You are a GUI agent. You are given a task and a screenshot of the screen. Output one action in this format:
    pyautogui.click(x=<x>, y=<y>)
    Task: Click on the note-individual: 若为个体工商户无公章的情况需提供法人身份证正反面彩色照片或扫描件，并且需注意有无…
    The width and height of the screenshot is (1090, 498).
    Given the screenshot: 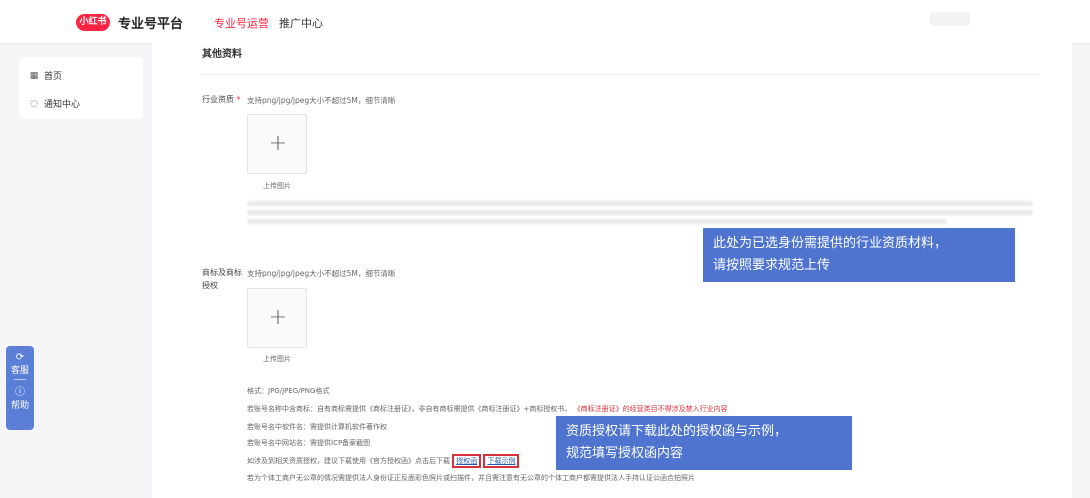 What is the action you would take?
    pyautogui.click(x=471, y=478)
    